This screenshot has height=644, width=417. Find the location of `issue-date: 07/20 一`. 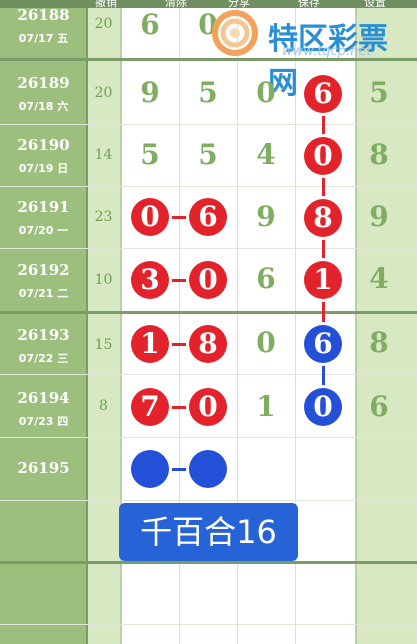

issue-date: 07/20 一 is located at coordinates (43, 230).